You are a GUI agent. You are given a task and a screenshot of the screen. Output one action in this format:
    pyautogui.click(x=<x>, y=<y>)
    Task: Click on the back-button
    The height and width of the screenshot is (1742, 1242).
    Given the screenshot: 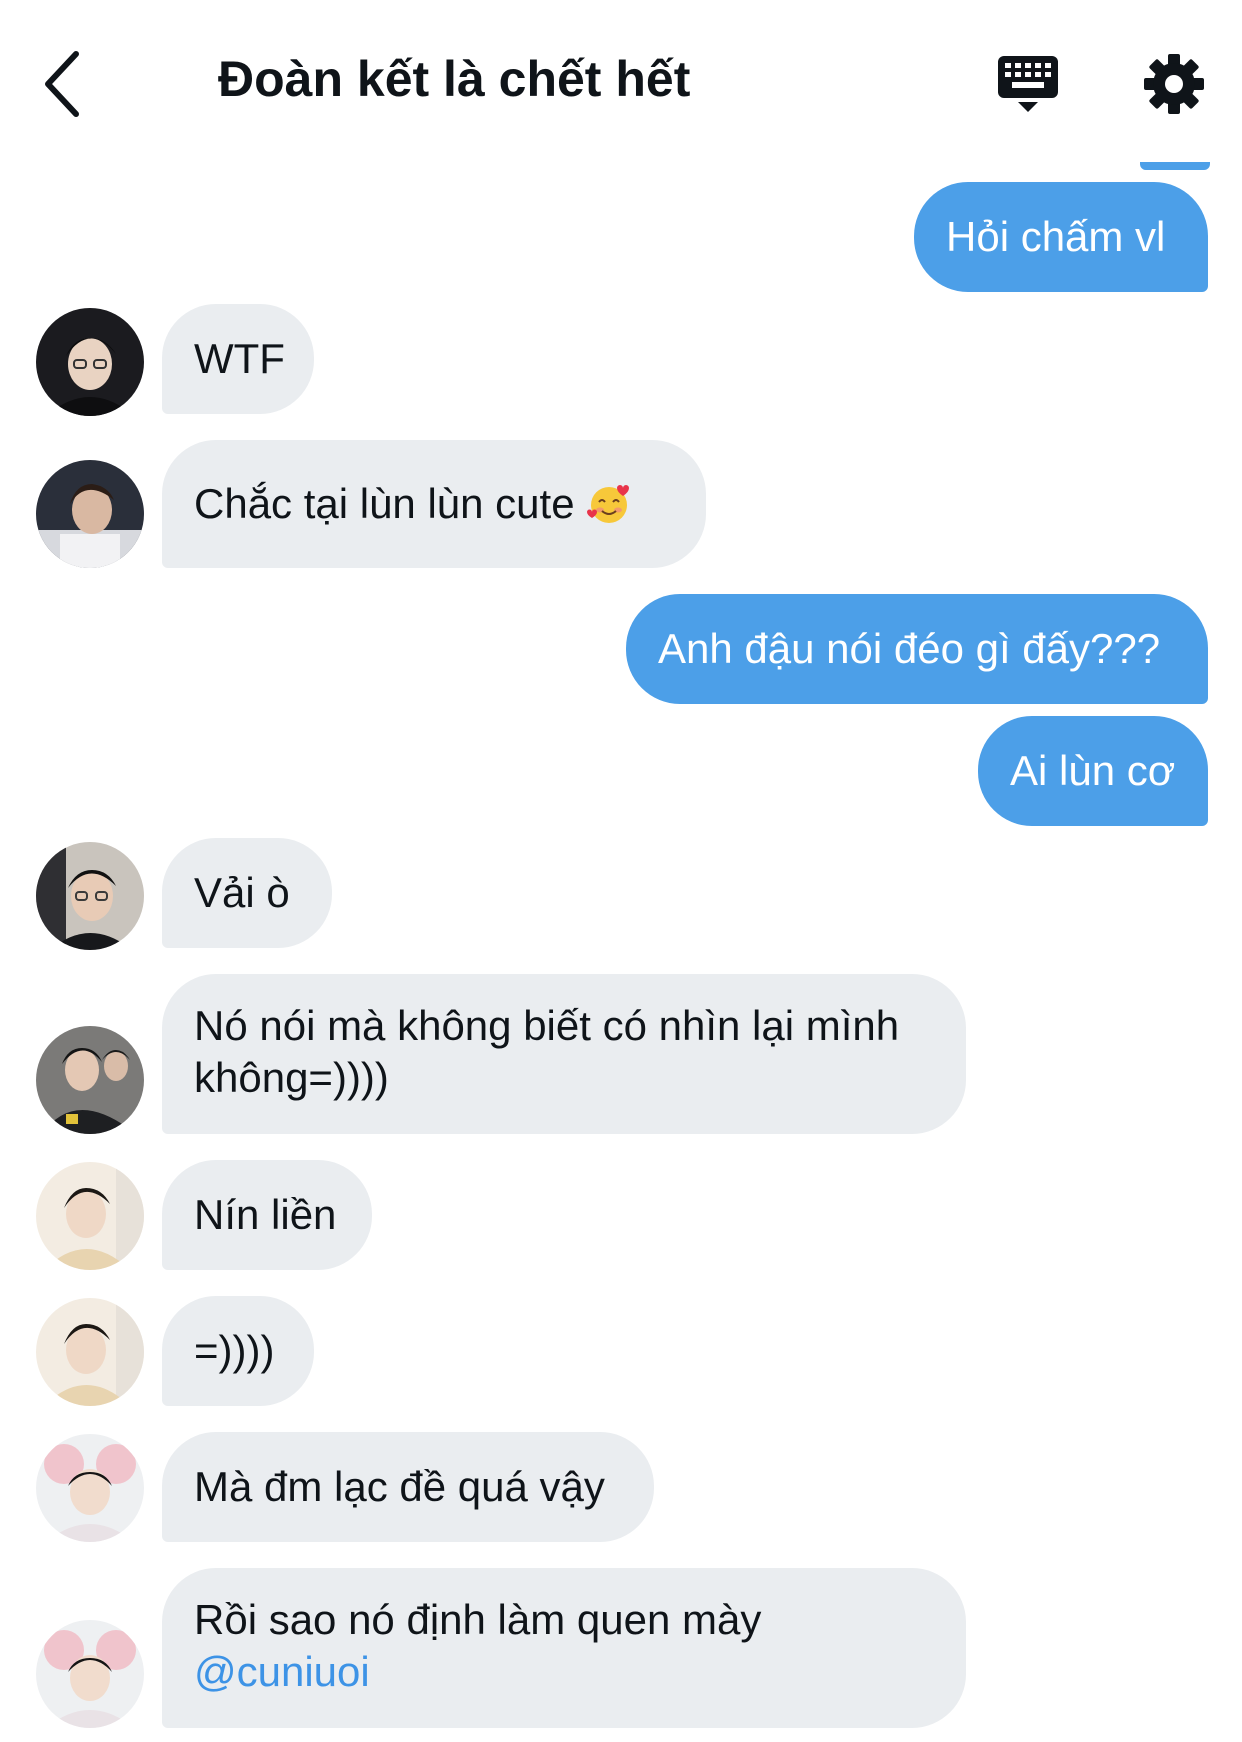 What is the action you would take?
    pyautogui.click(x=62, y=84)
    